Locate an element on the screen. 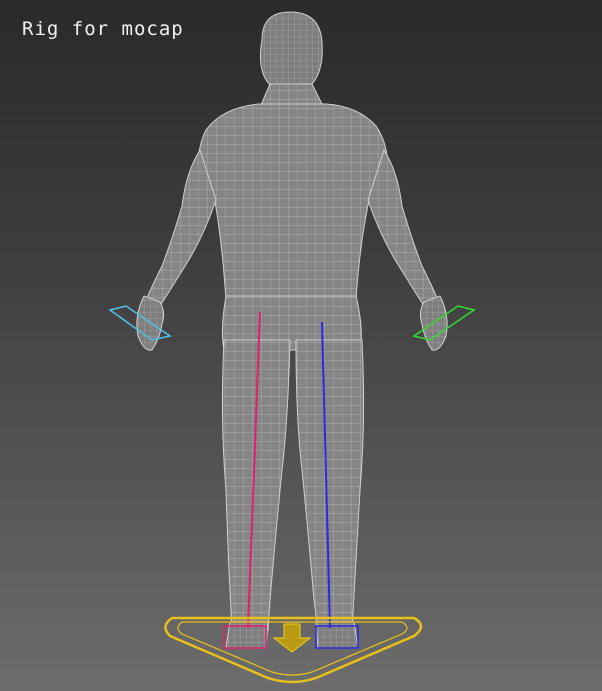 The height and width of the screenshot is (691, 602). left-arm is located at coordinates (181, 227).